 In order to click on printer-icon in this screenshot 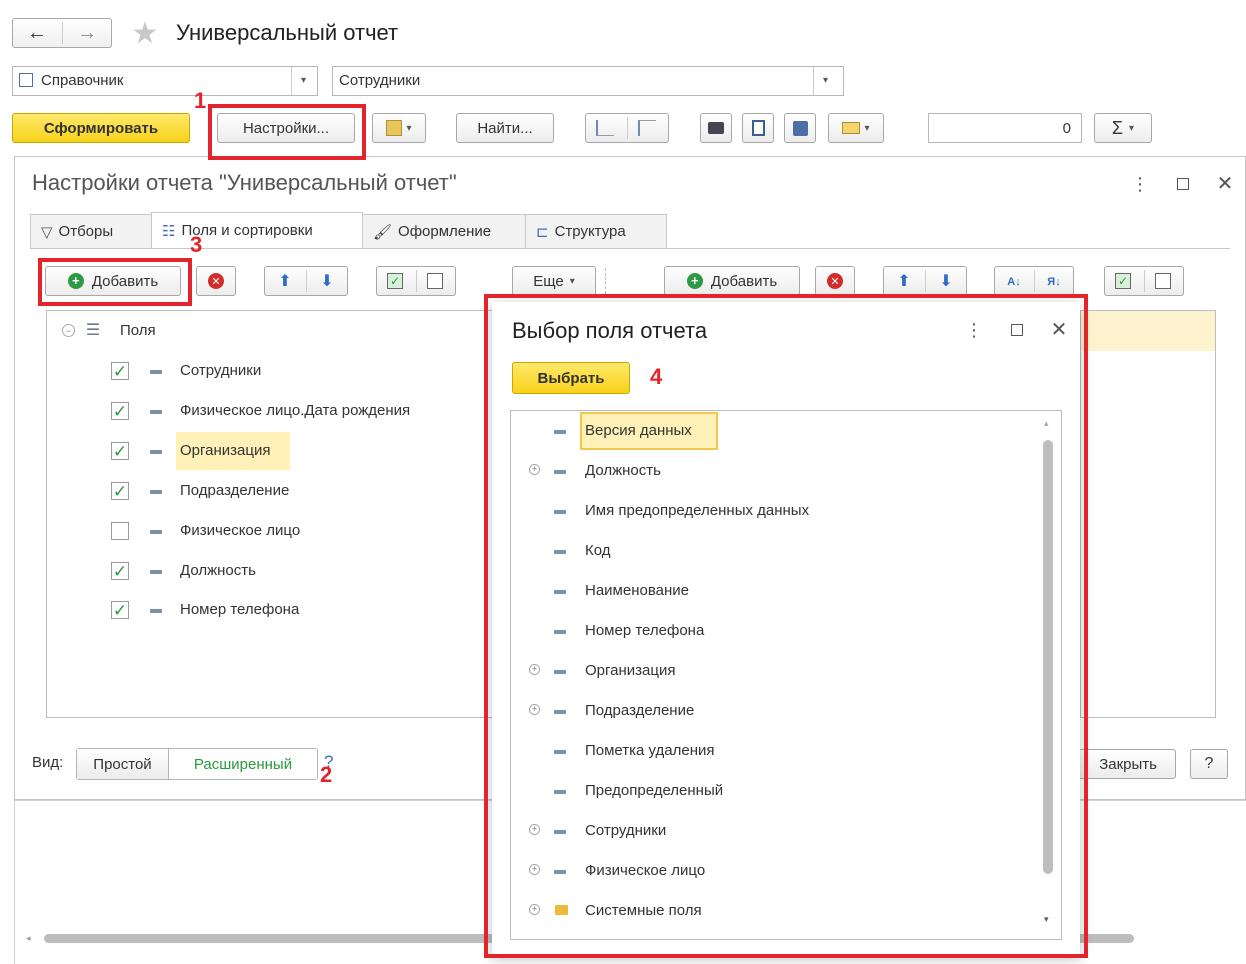, I will do `click(716, 128)`.